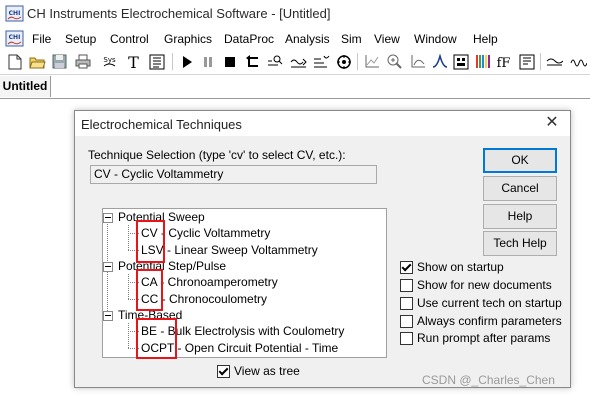 The width and height of the screenshot is (590, 396). I want to click on settings-icon, so click(343, 61).